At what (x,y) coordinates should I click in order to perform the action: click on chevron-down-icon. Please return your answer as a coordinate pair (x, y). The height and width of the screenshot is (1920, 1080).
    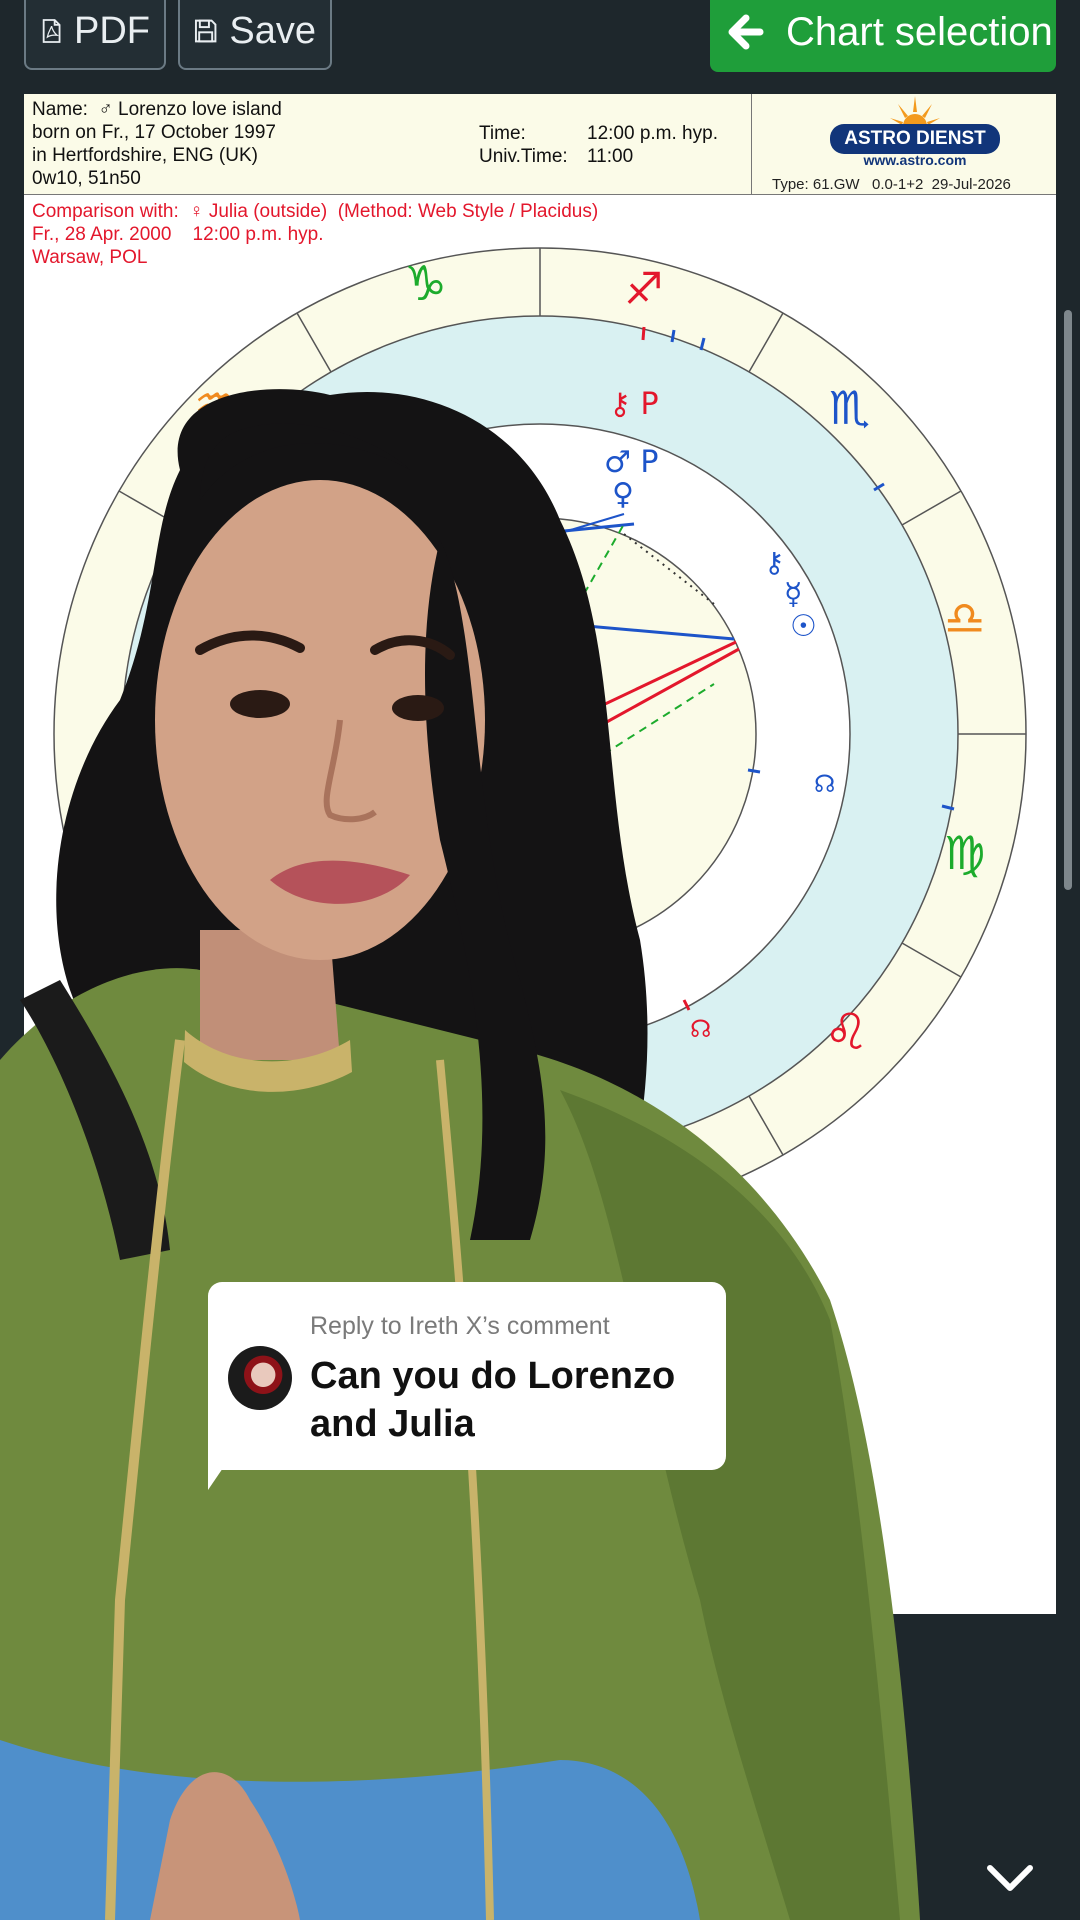
    Looking at the image, I should click on (1010, 1880).